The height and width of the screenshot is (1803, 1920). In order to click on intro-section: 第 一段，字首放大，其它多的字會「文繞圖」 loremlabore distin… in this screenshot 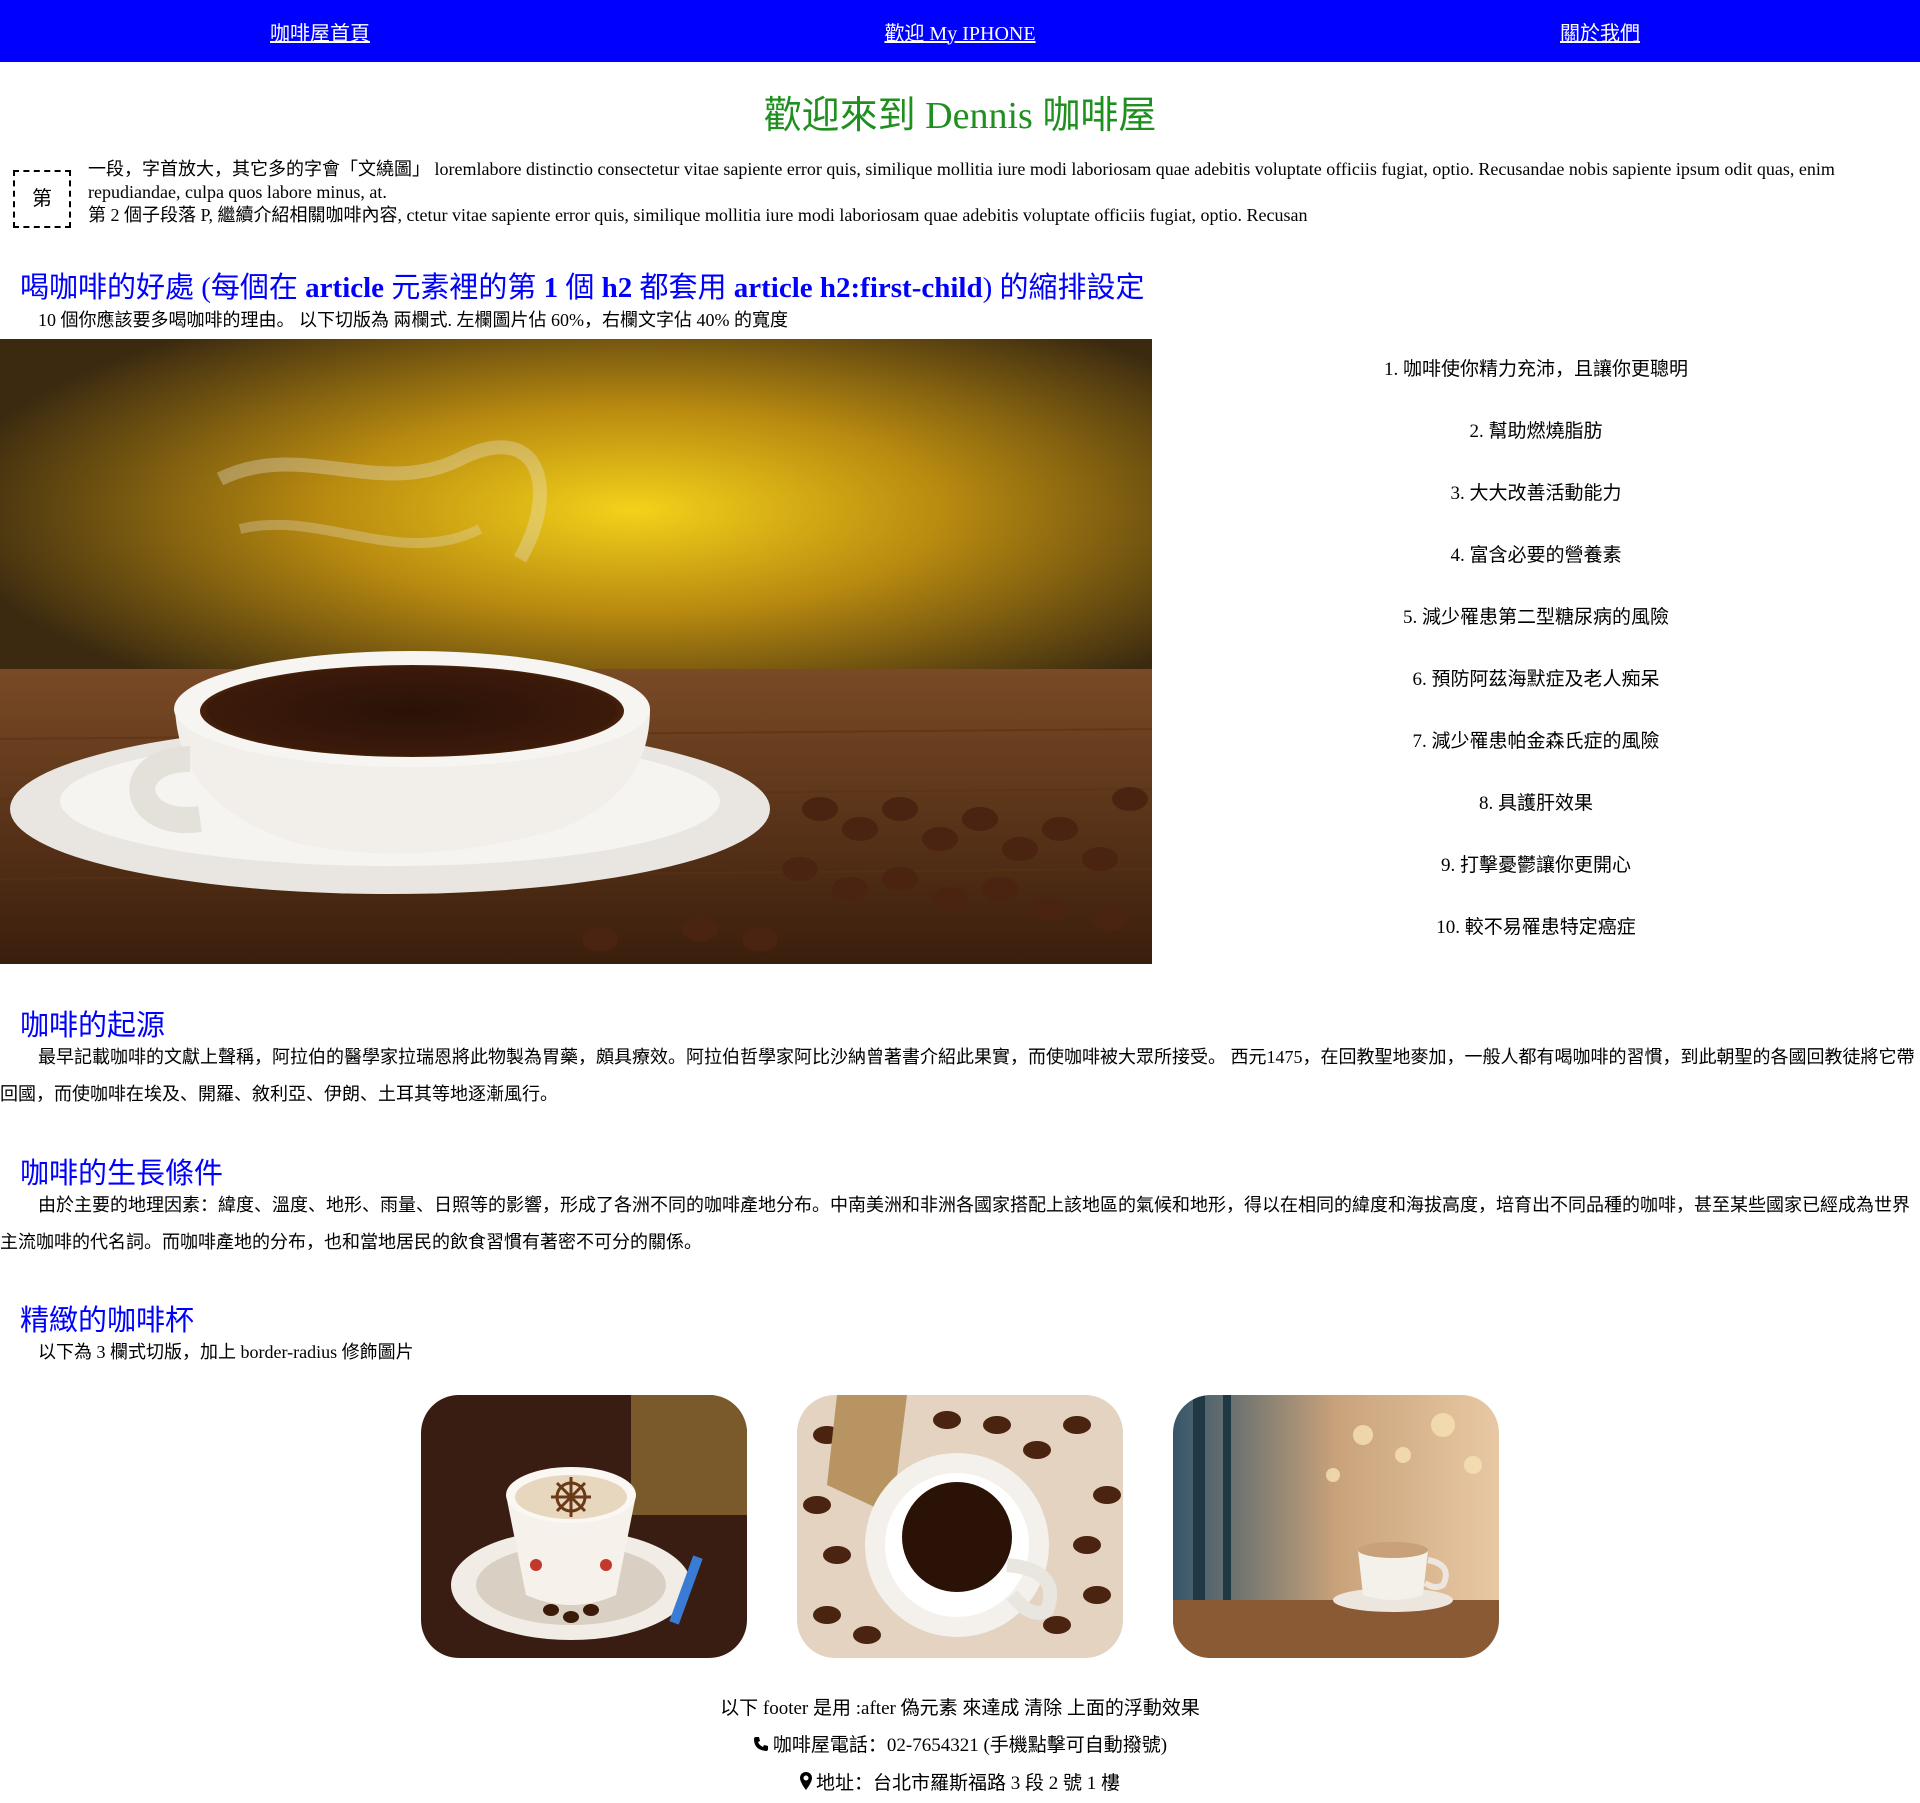, I will do `click(960, 193)`.